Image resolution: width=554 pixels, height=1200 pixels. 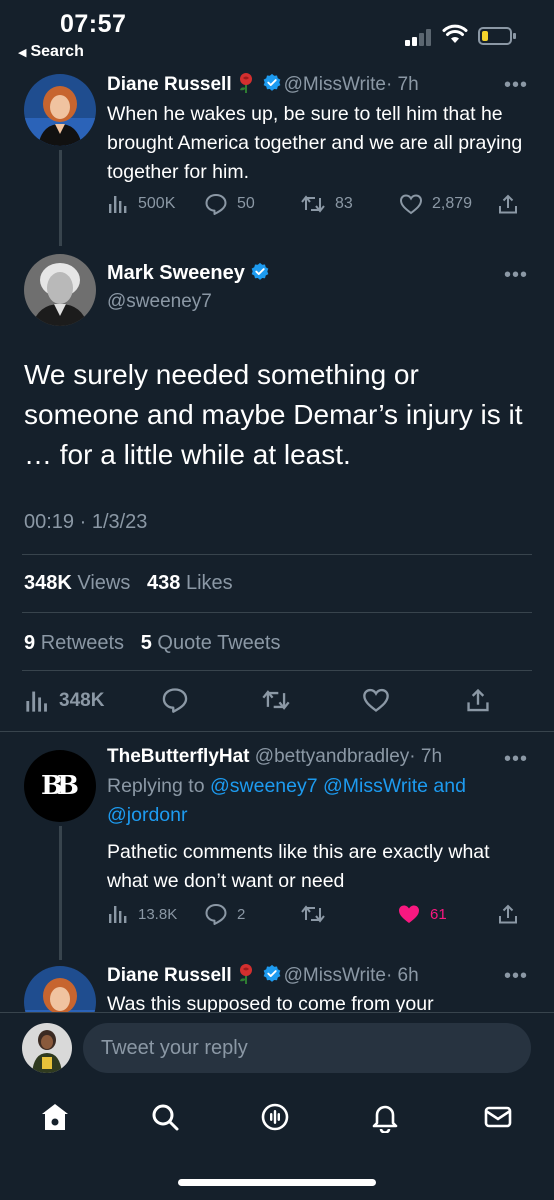 I want to click on spaces-icon, so click(x=275, y=1117).